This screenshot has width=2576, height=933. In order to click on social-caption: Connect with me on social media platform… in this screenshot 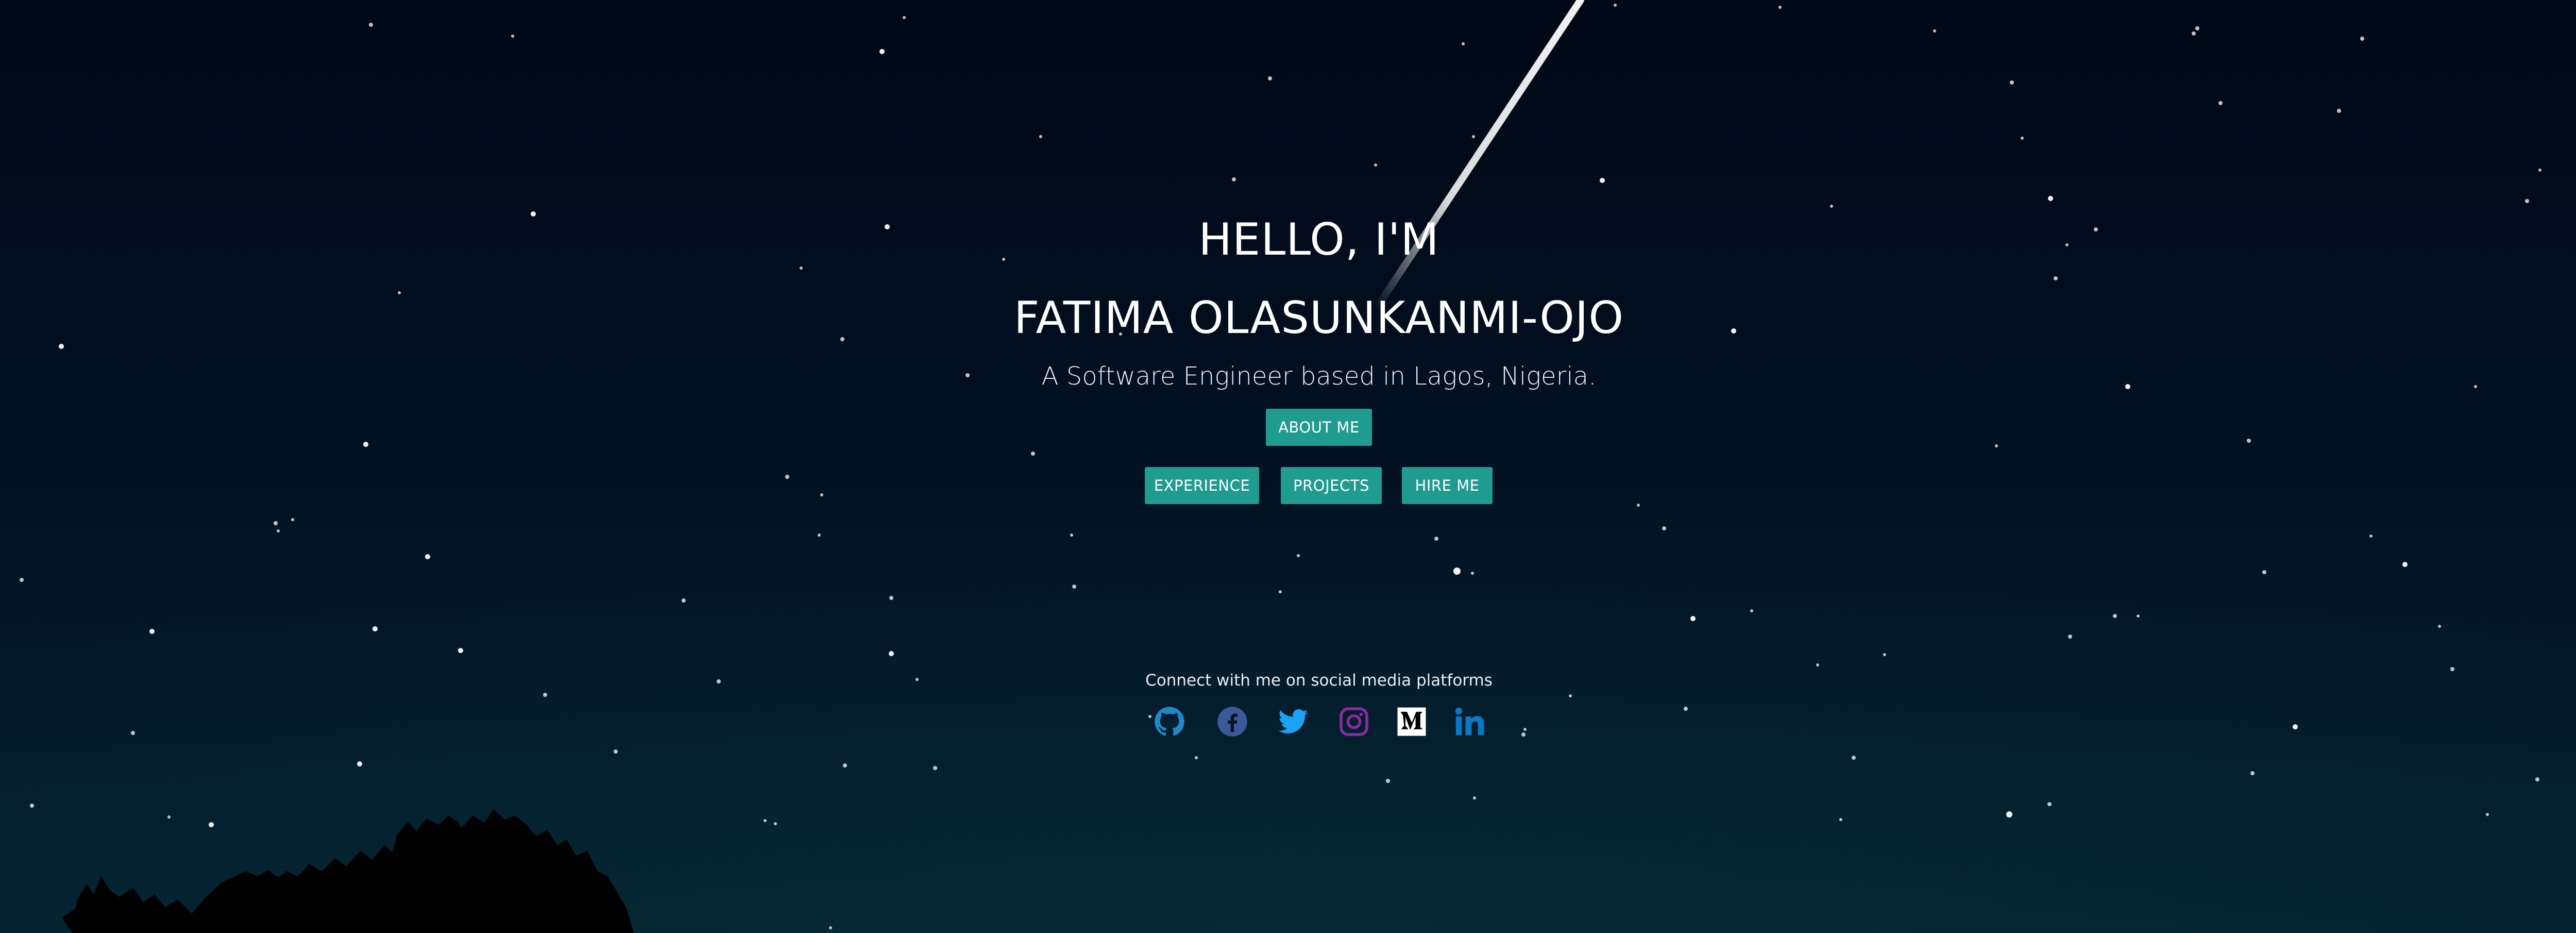, I will do `click(1319, 681)`.